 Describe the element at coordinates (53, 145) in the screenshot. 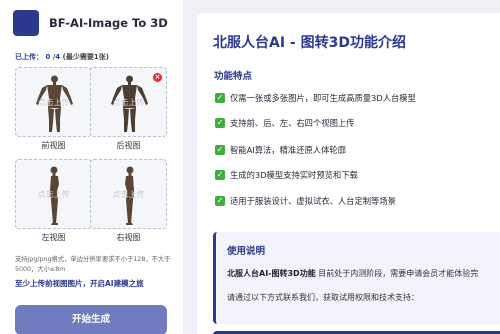

I see `slot-label-front: 前视图` at that location.